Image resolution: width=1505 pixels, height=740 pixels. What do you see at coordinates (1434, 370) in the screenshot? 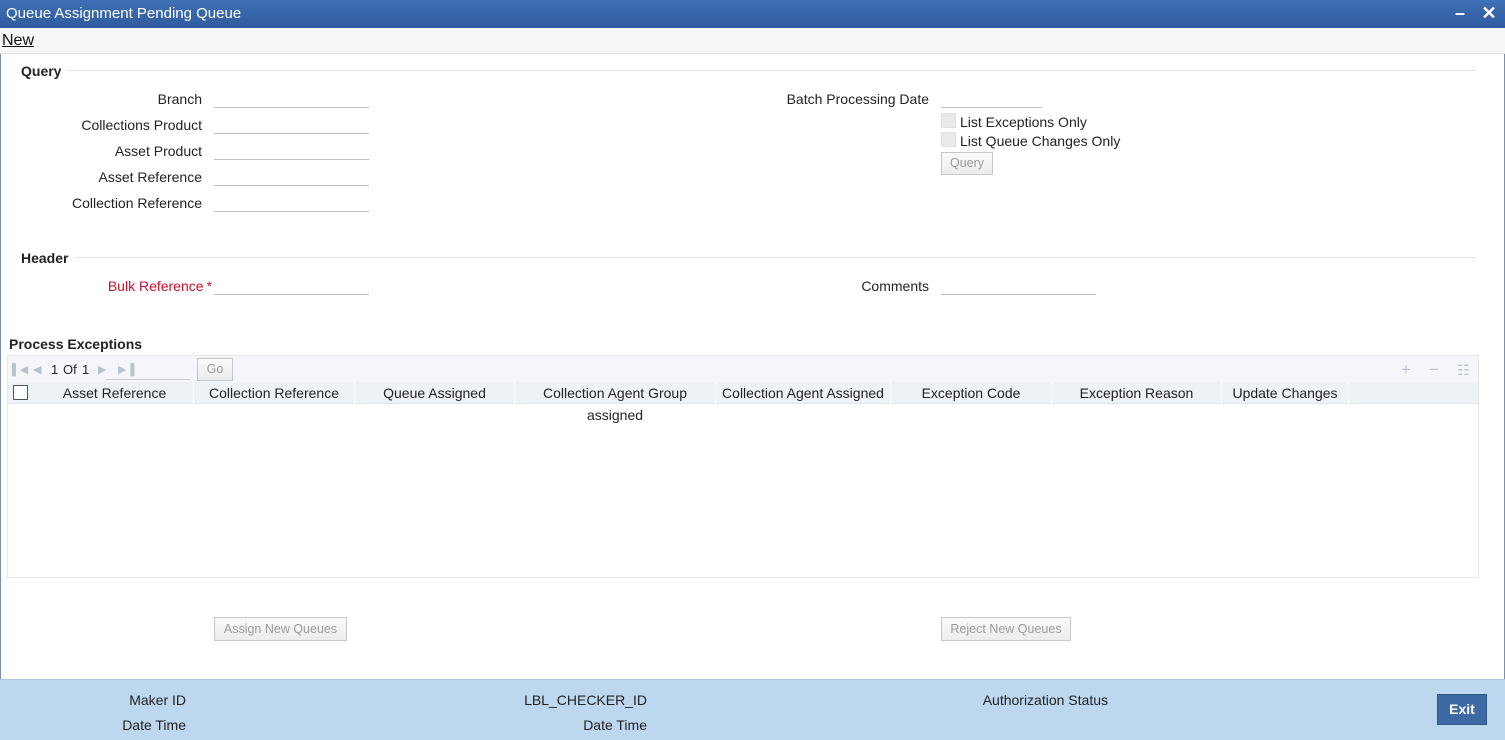
I see `delete-row-icon: −` at bounding box center [1434, 370].